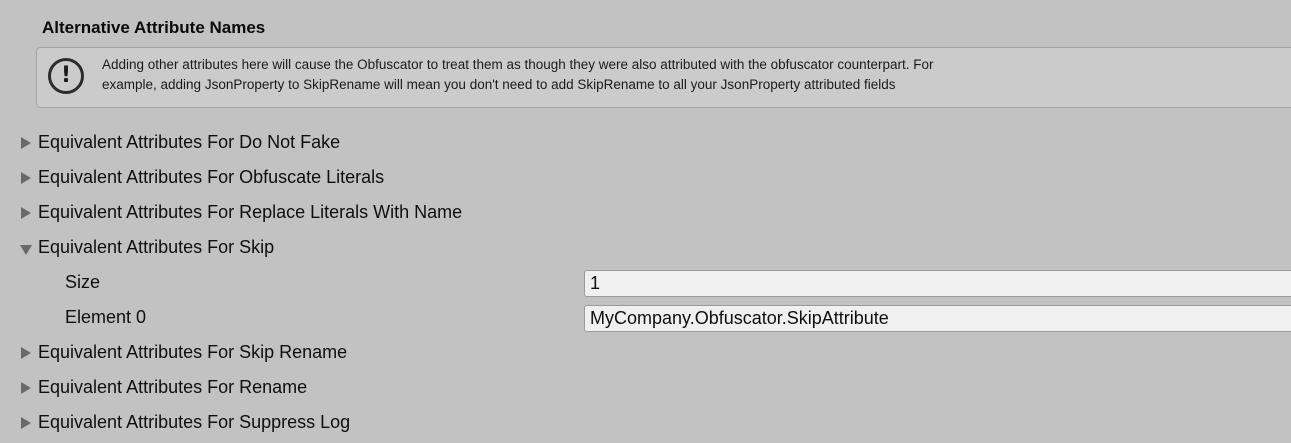  Describe the element at coordinates (26, 250) in the screenshot. I see `foldout-arrow-down-icon` at that location.